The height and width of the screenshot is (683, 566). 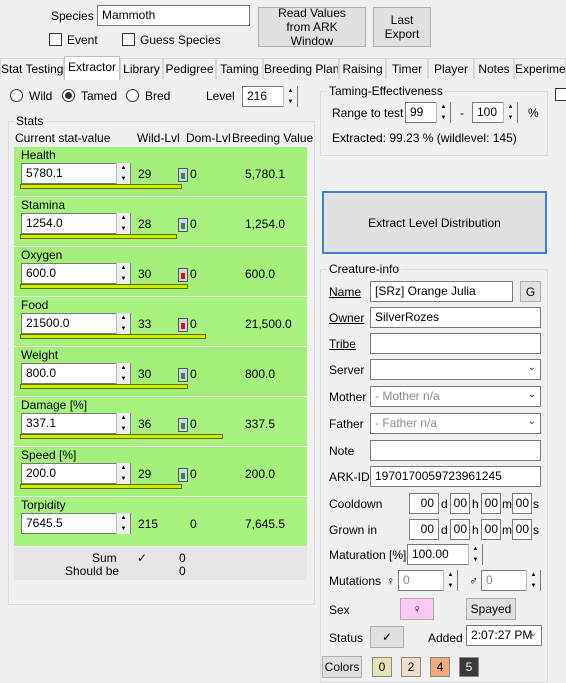 What do you see at coordinates (462, 113) in the screenshot?
I see `range-dash: -` at bounding box center [462, 113].